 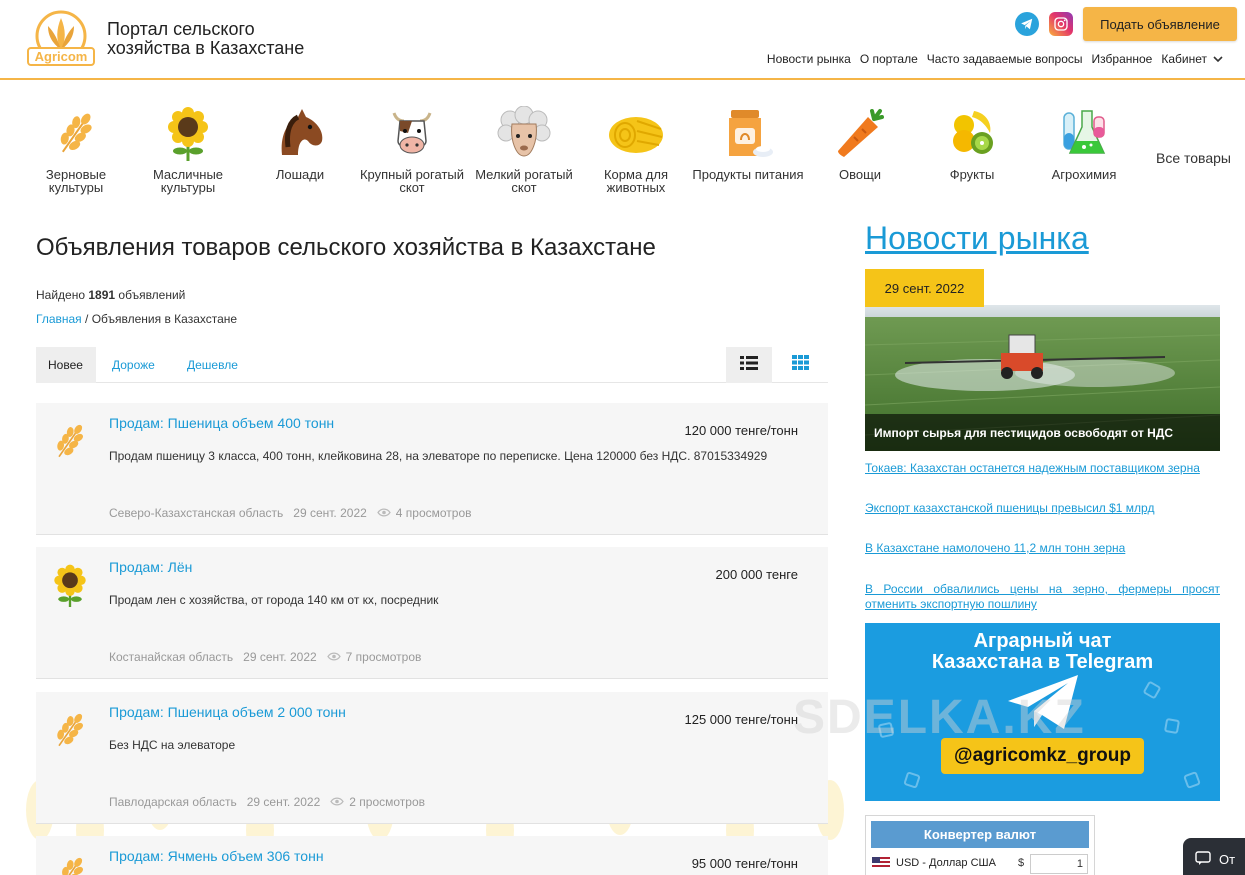 I want to click on sort-bar: Новее Дороже Дешевле, so click(x=432, y=365).